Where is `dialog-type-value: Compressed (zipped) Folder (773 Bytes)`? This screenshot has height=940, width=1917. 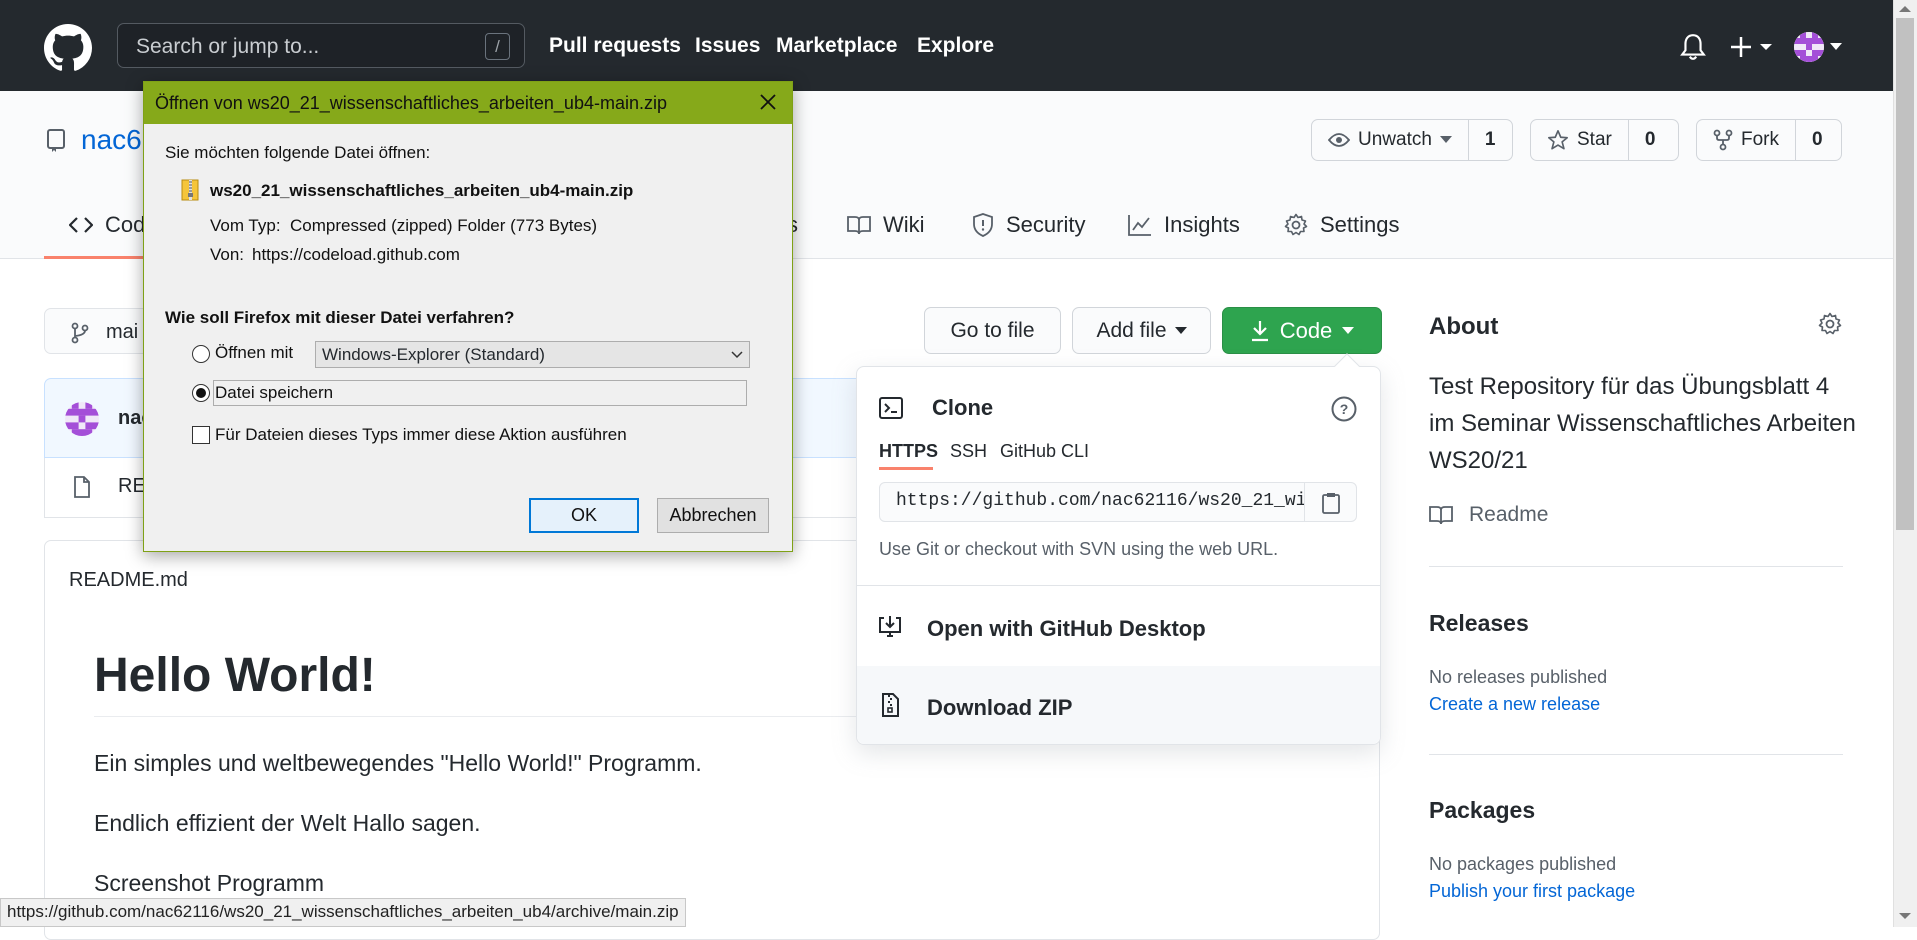 dialog-type-value: Compressed (zipped) Folder (773 Bytes) is located at coordinates (444, 225).